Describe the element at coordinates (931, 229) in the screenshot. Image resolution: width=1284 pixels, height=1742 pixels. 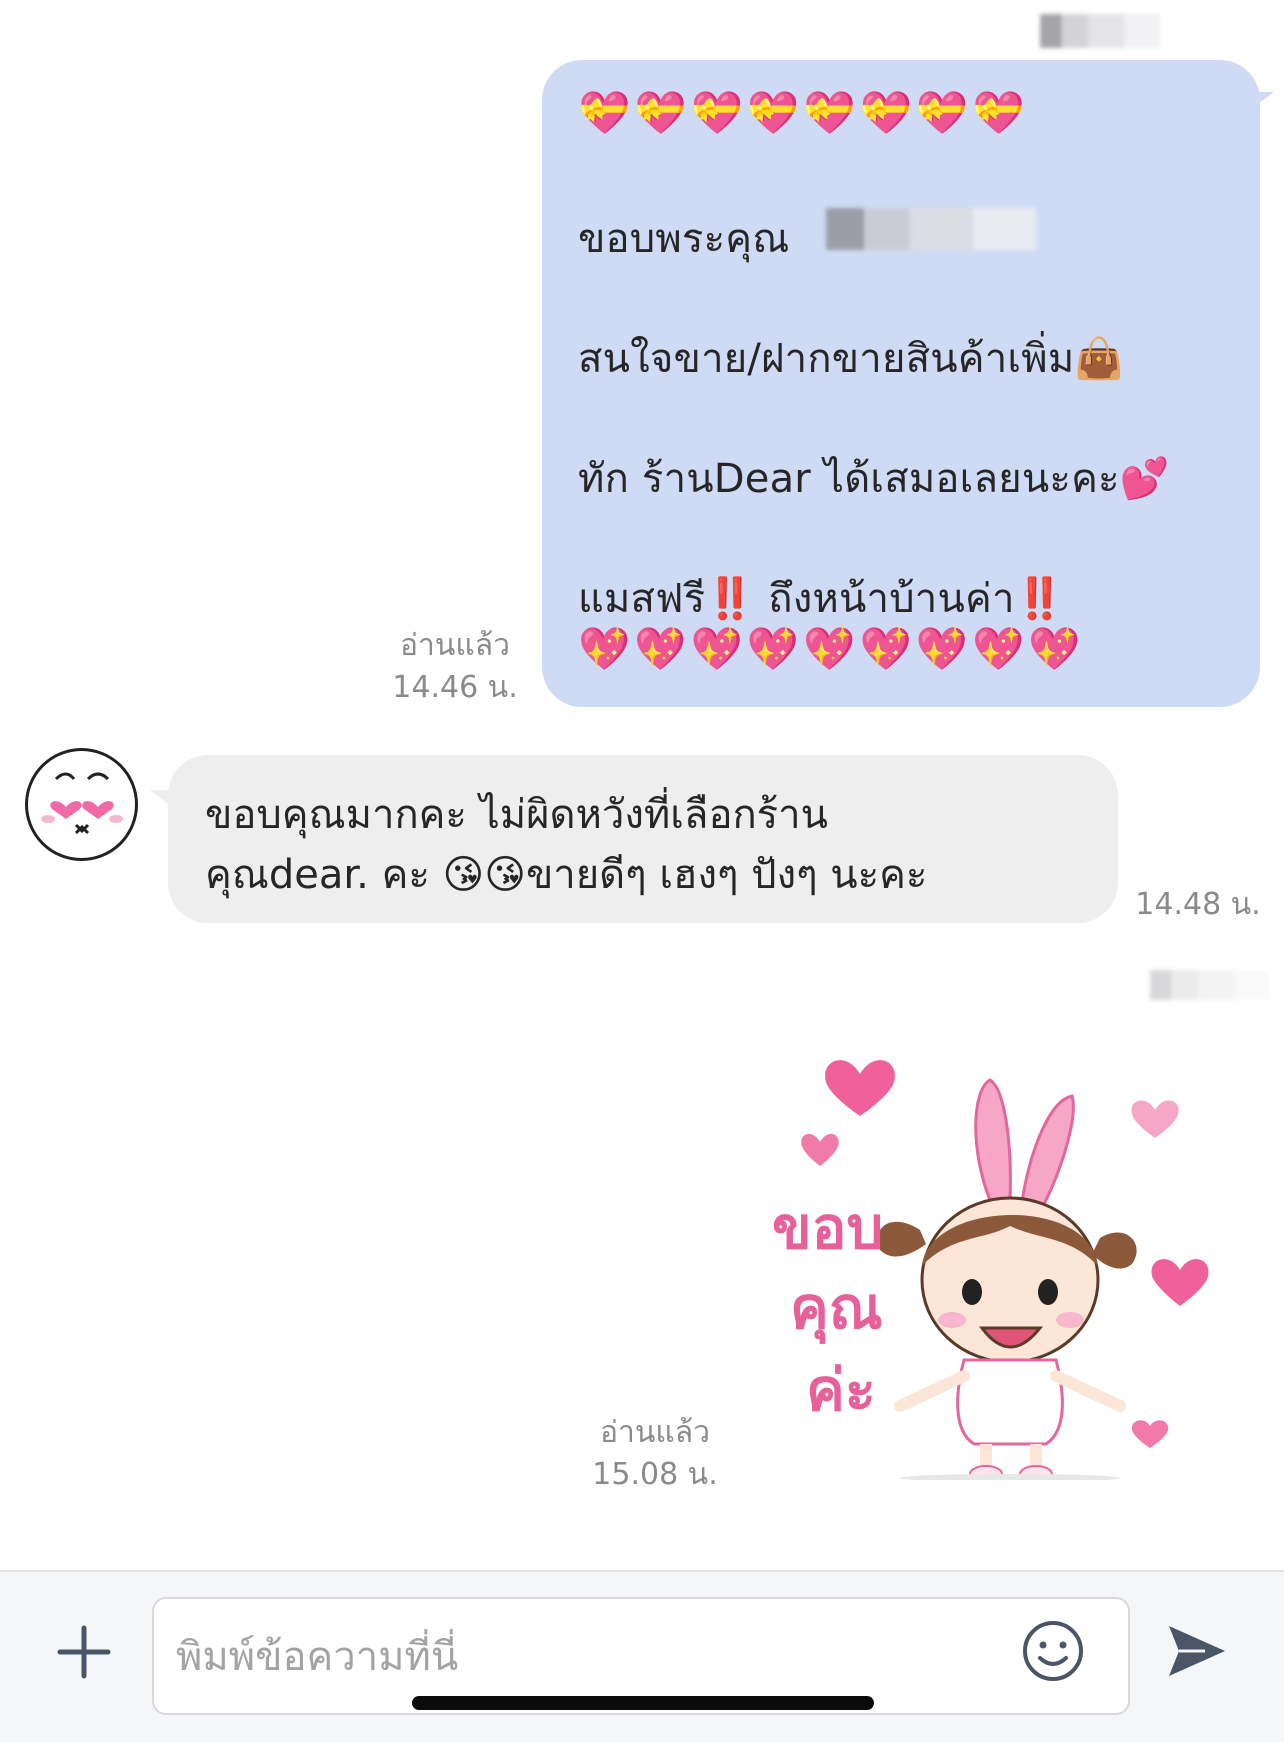
I see `redacted-name` at that location.